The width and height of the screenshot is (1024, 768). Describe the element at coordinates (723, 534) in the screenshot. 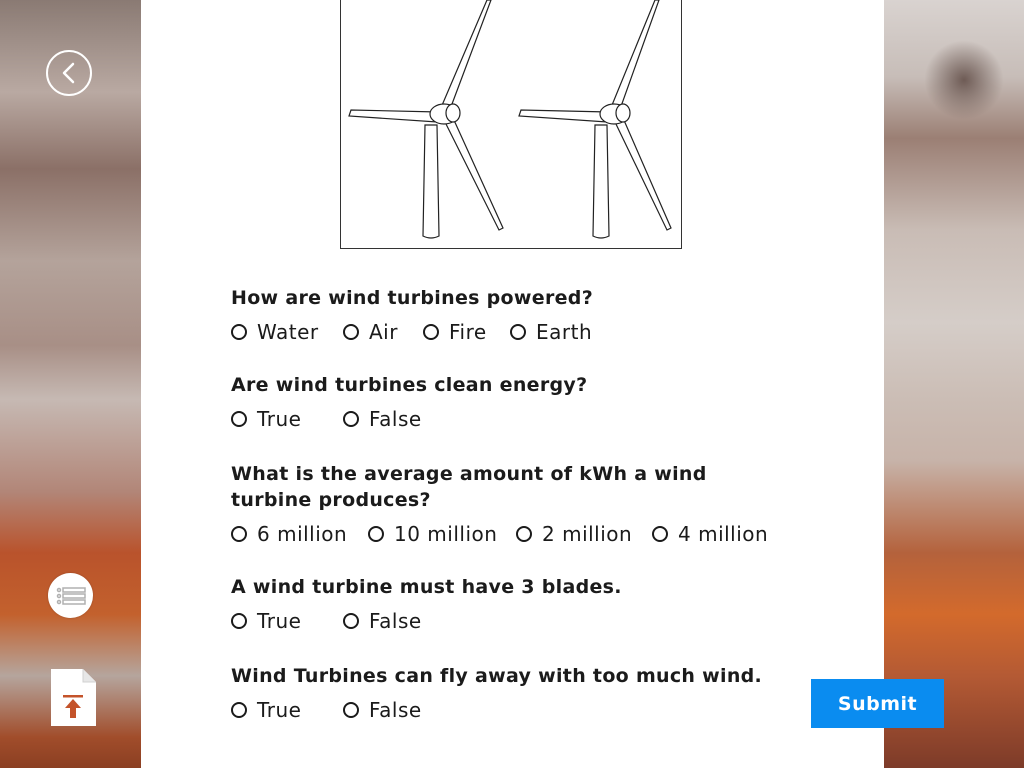

I see `option-label: 4 million` at that location.